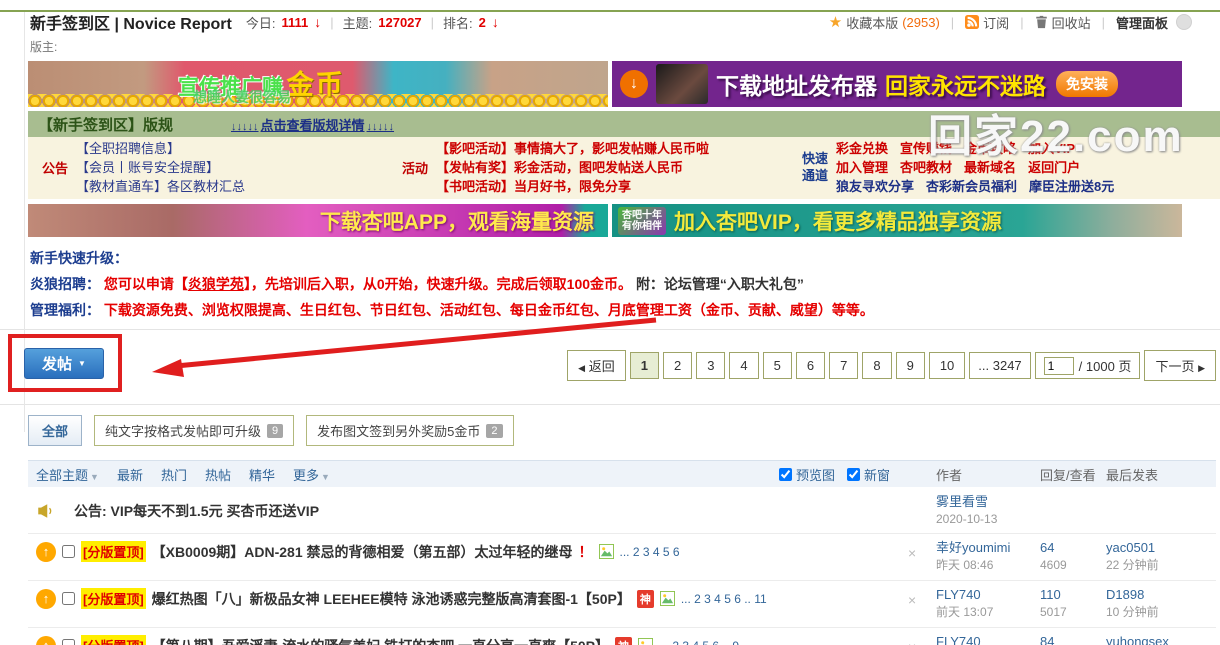 The height and width of the screenshot is (645, 1220). Describe the element at coordinates (853, 474) in the screenshot. I see `new-window-checkbox` at that location.